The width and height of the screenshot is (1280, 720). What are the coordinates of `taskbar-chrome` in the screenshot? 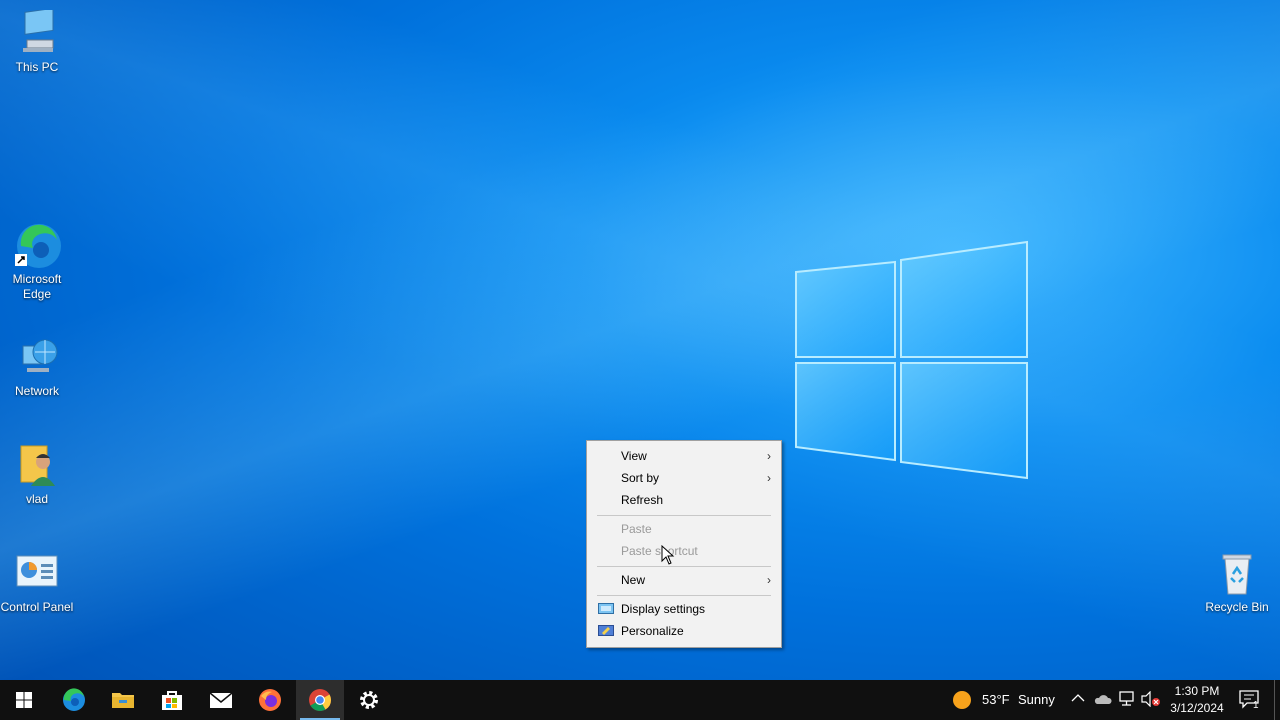 It's located at (320, 700).